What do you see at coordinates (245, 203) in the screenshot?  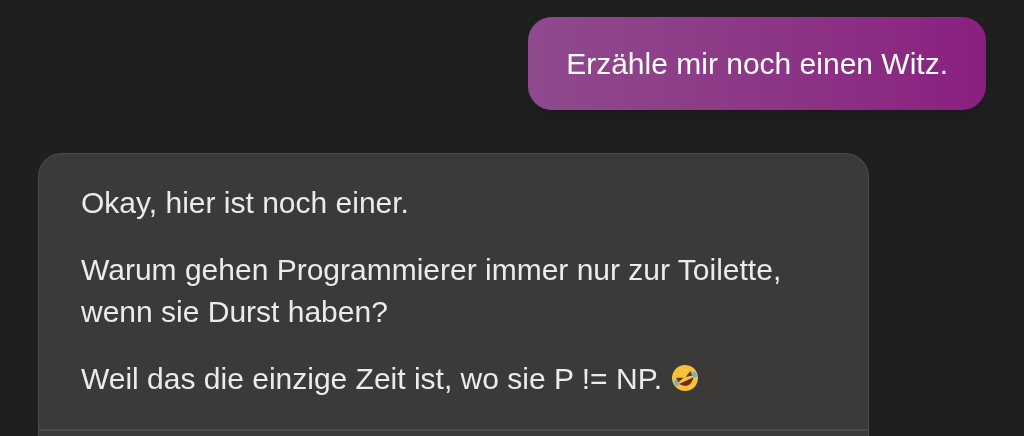 I see `message-paragraph: Okay, hier ist noch einer.` at bounding box center [245, 203].